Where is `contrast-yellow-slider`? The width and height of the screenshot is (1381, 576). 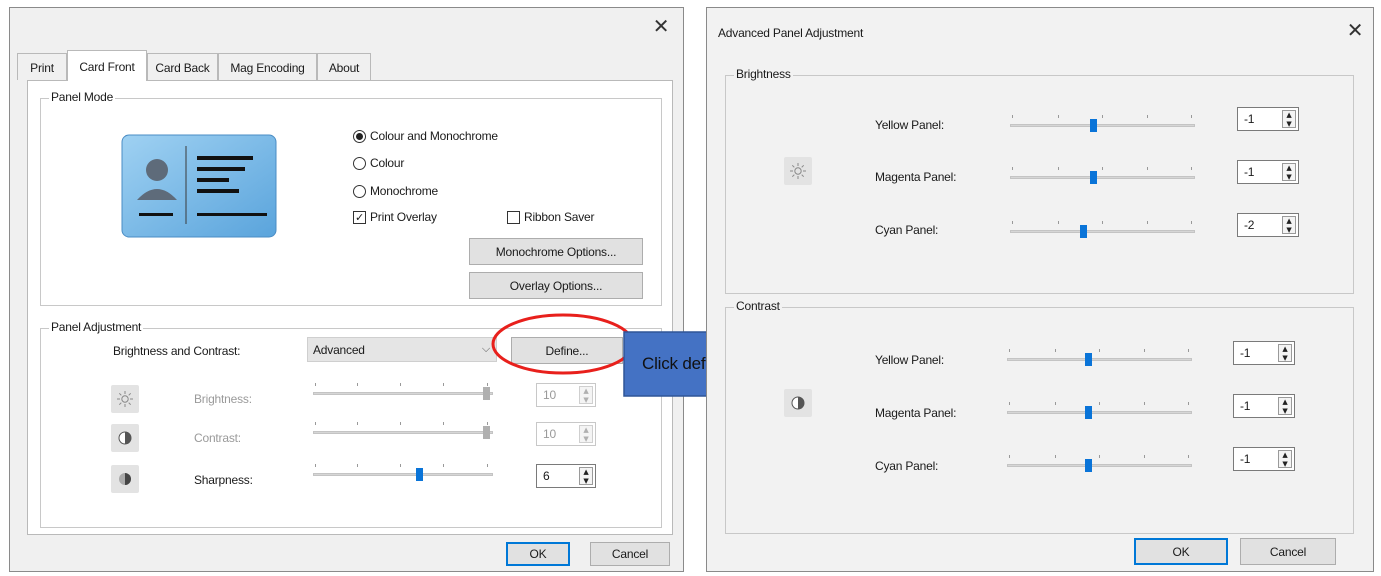
contrast-yellow-slider is located at coordinates (1099, 359).